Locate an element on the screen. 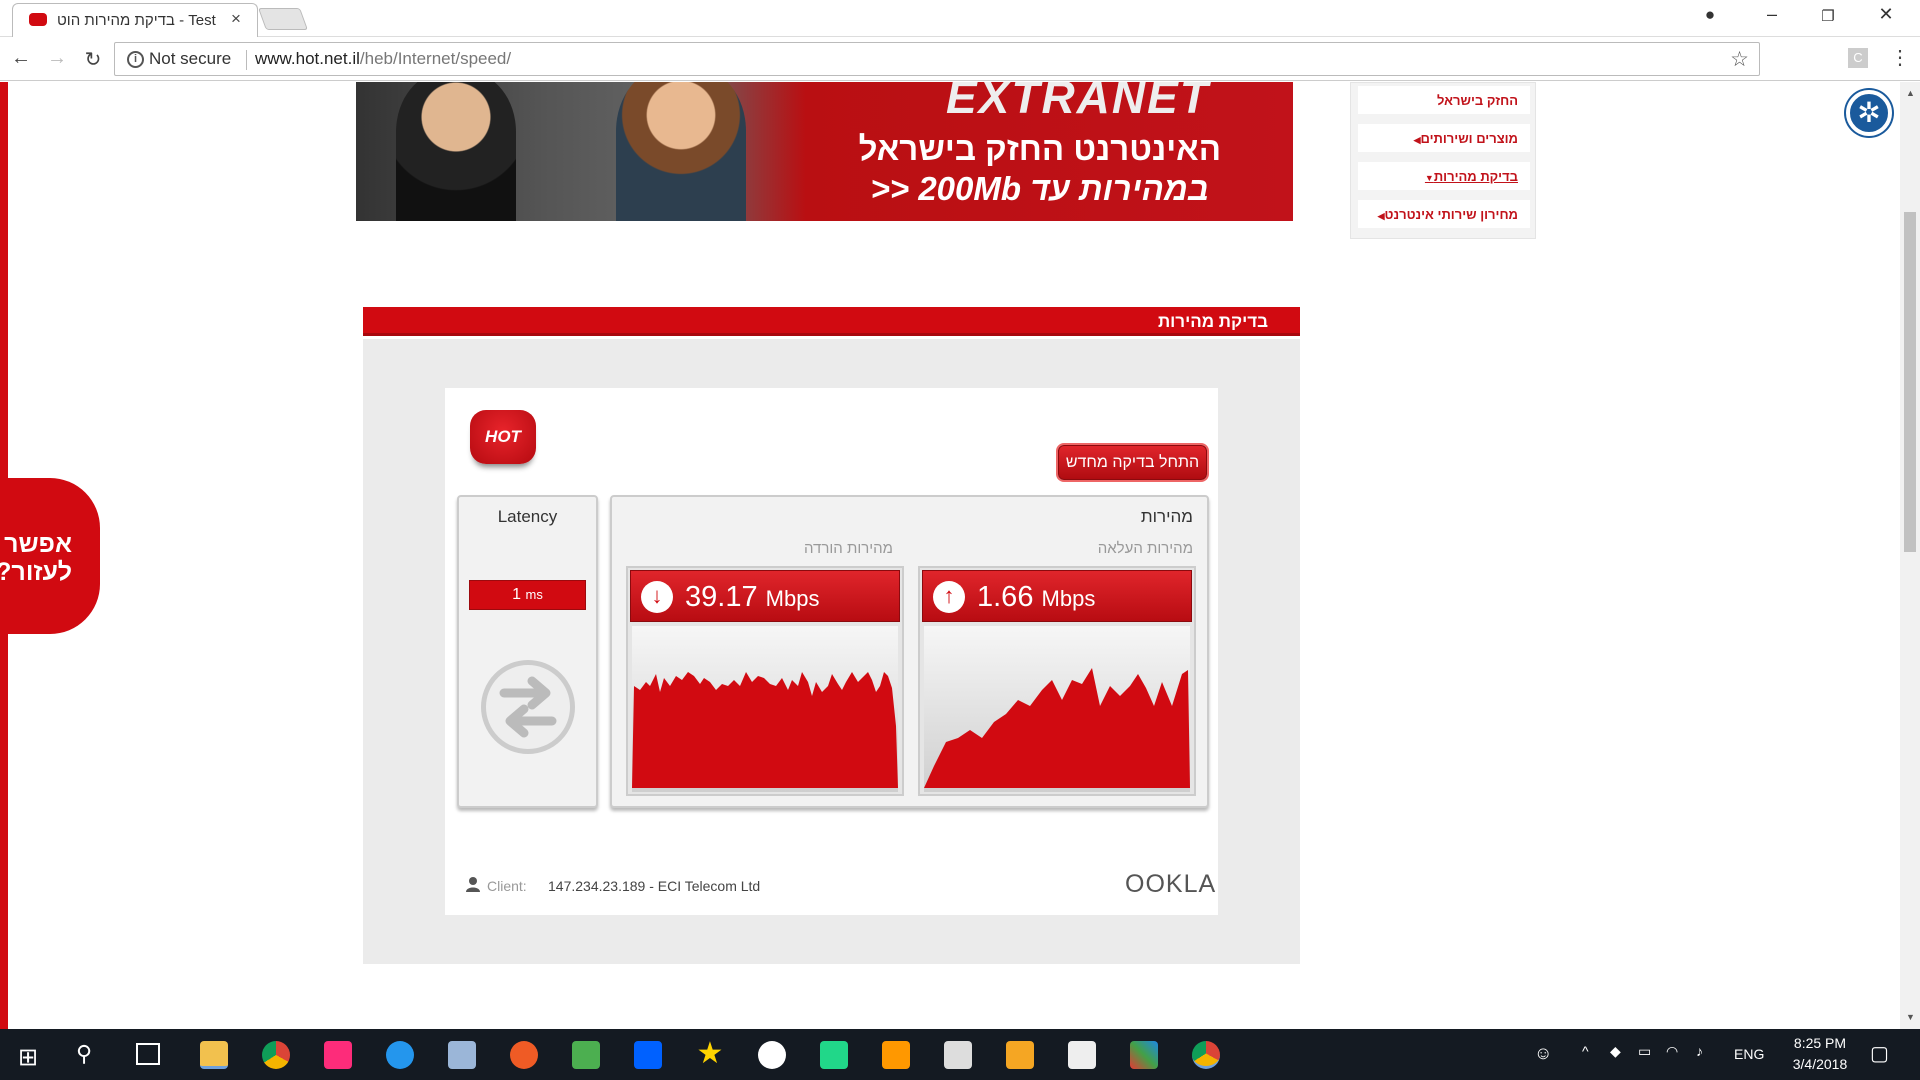 The height and width of the screenshot is (1080, 1920). clock-time: 8:25 PM is located at coordinates (1820, 1043).